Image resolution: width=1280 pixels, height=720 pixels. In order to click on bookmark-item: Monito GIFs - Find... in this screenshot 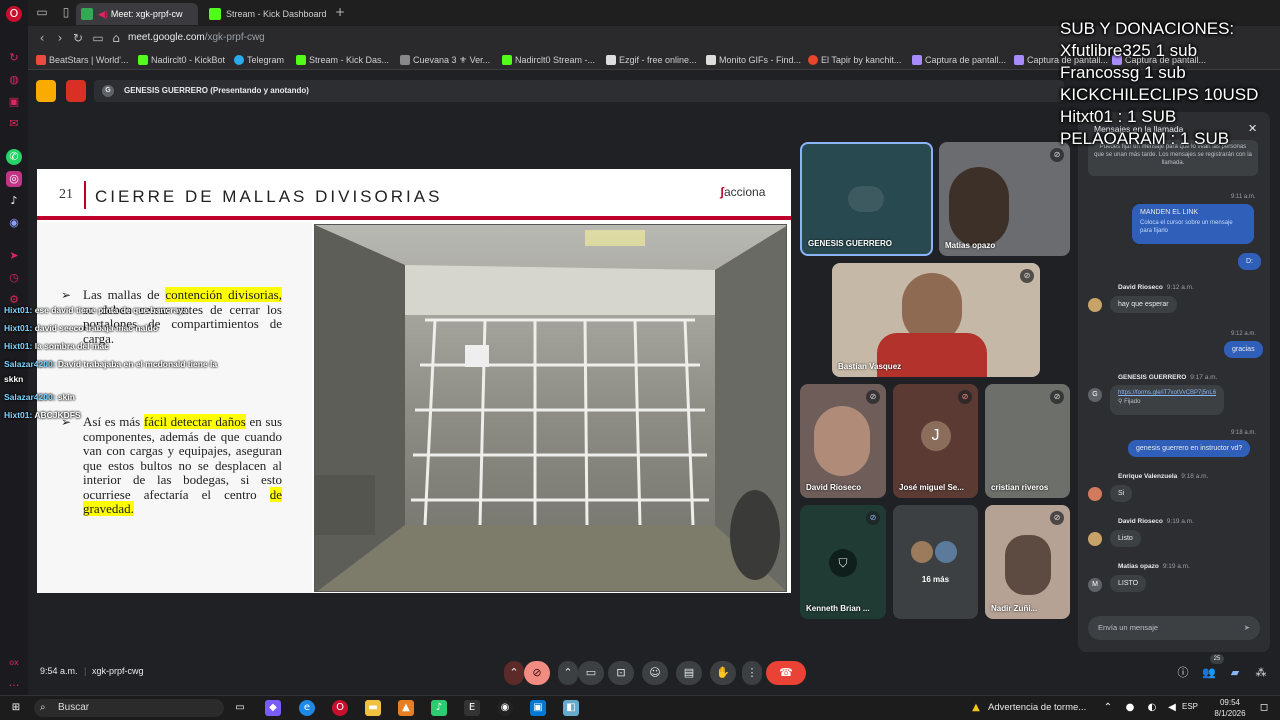, I will do `click(753, 60)`.